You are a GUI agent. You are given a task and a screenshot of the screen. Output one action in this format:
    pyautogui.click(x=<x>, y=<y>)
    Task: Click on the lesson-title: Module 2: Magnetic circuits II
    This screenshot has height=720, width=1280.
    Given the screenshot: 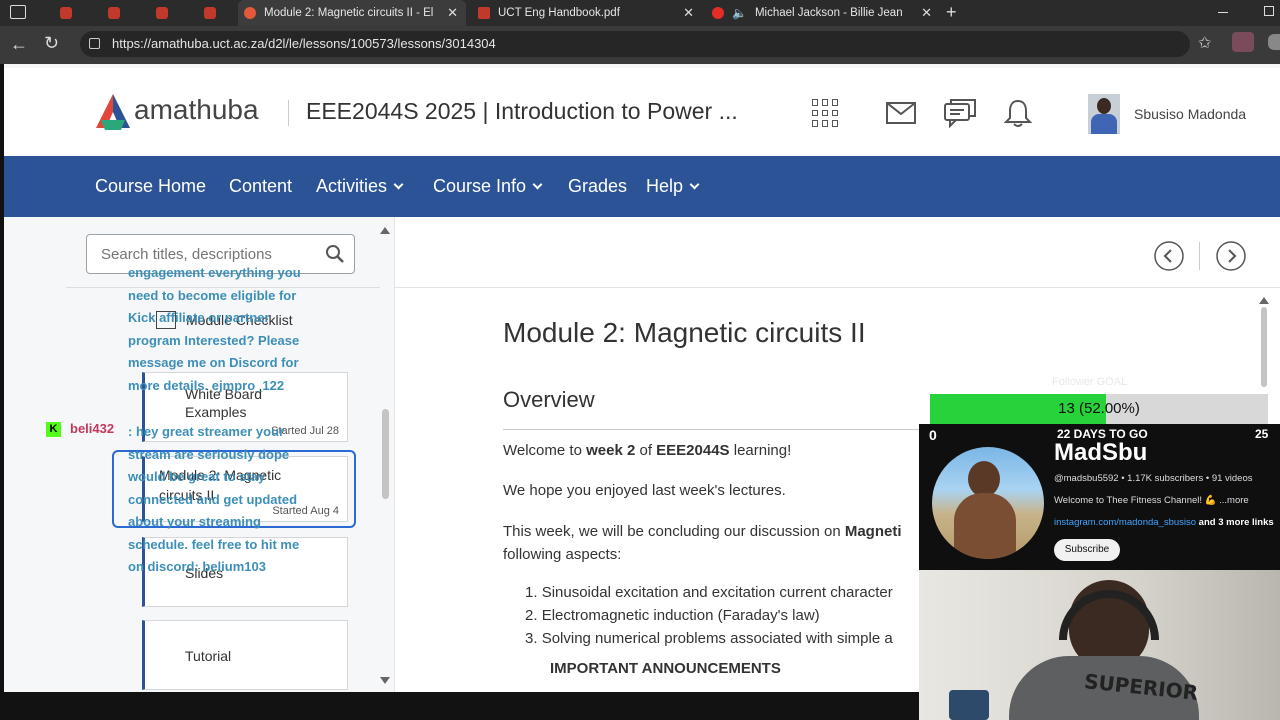 What is the action you would take?
    pyautogui.click(x=684, y=332)
    